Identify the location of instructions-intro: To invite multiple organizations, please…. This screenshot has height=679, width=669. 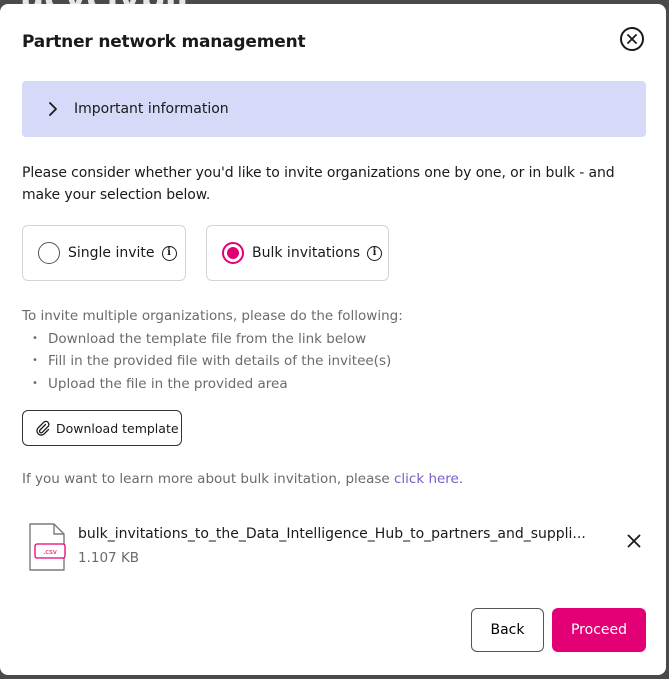
(212, 316).